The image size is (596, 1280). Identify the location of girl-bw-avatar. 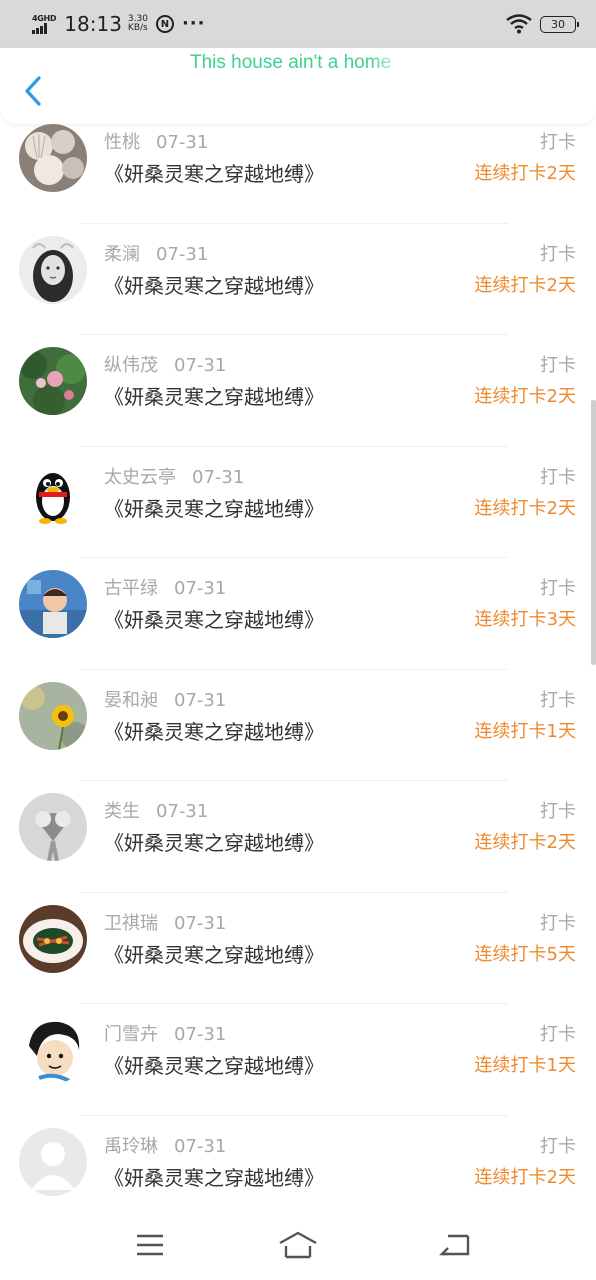
(53, 269).